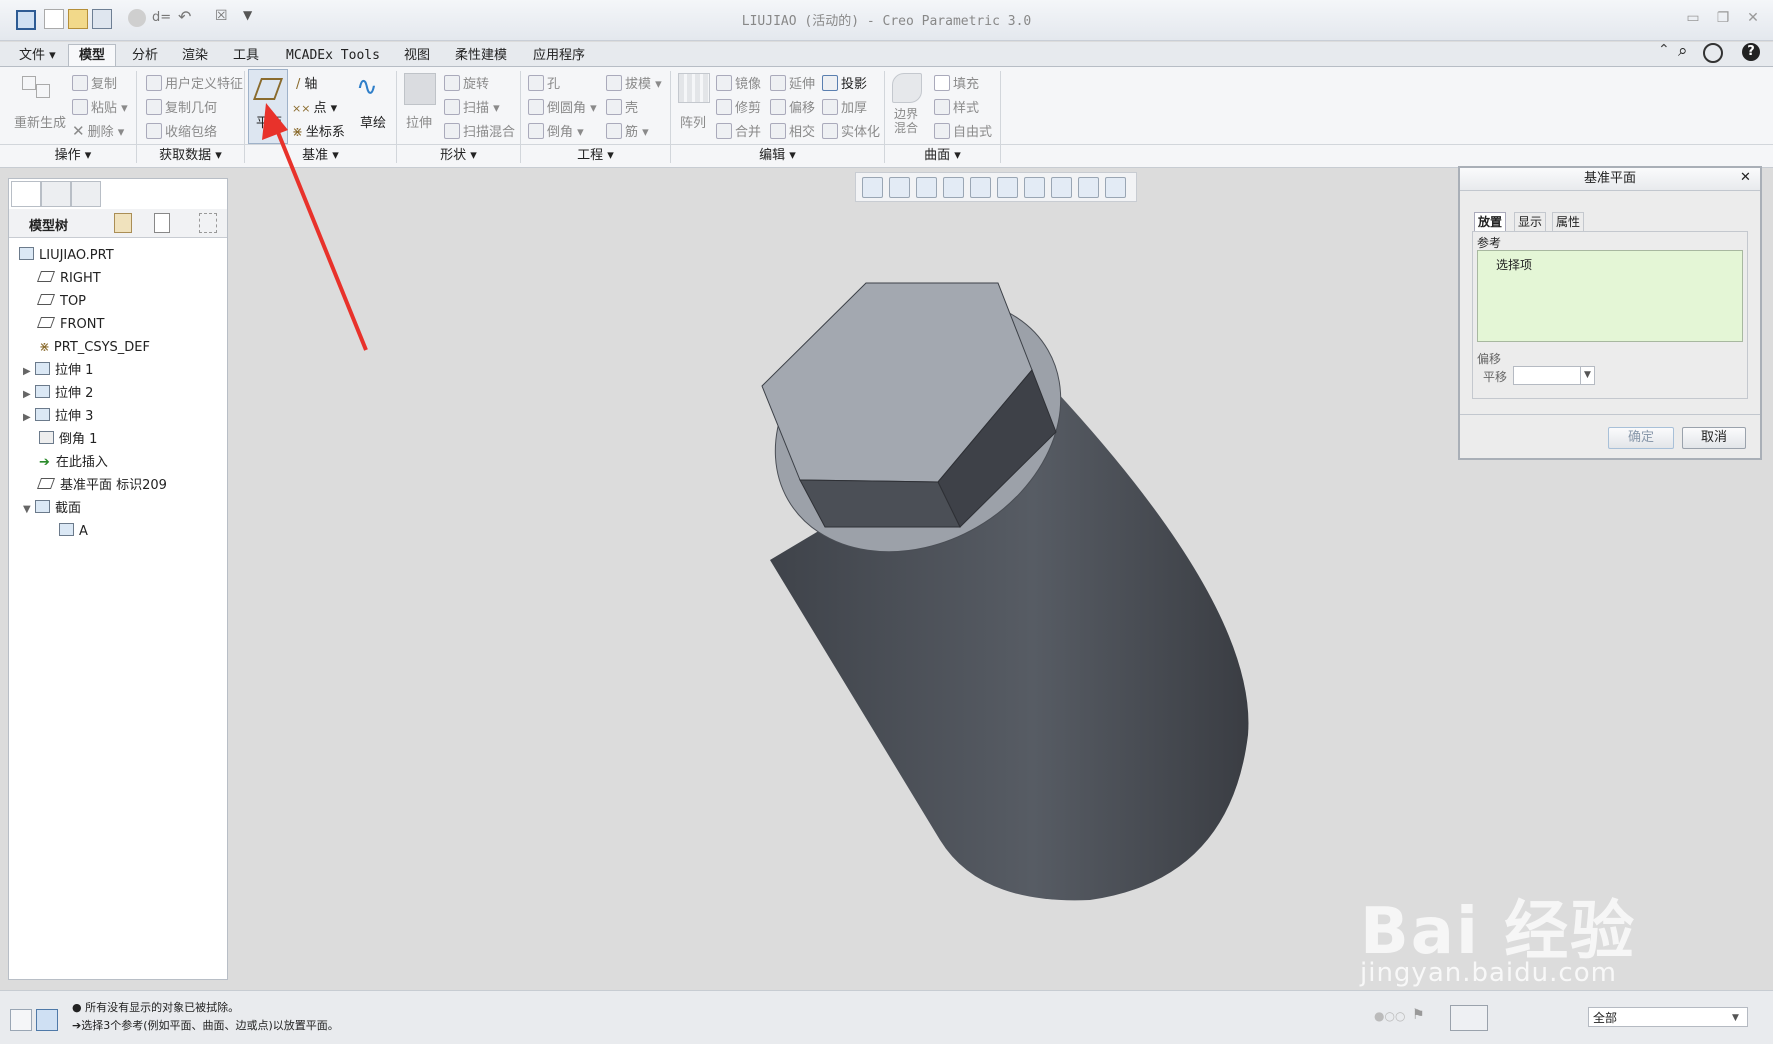 The height and width of the screenshot is (1044, 1773). I want to click on tree-item-label: 倒角 1, so click(78, 439).